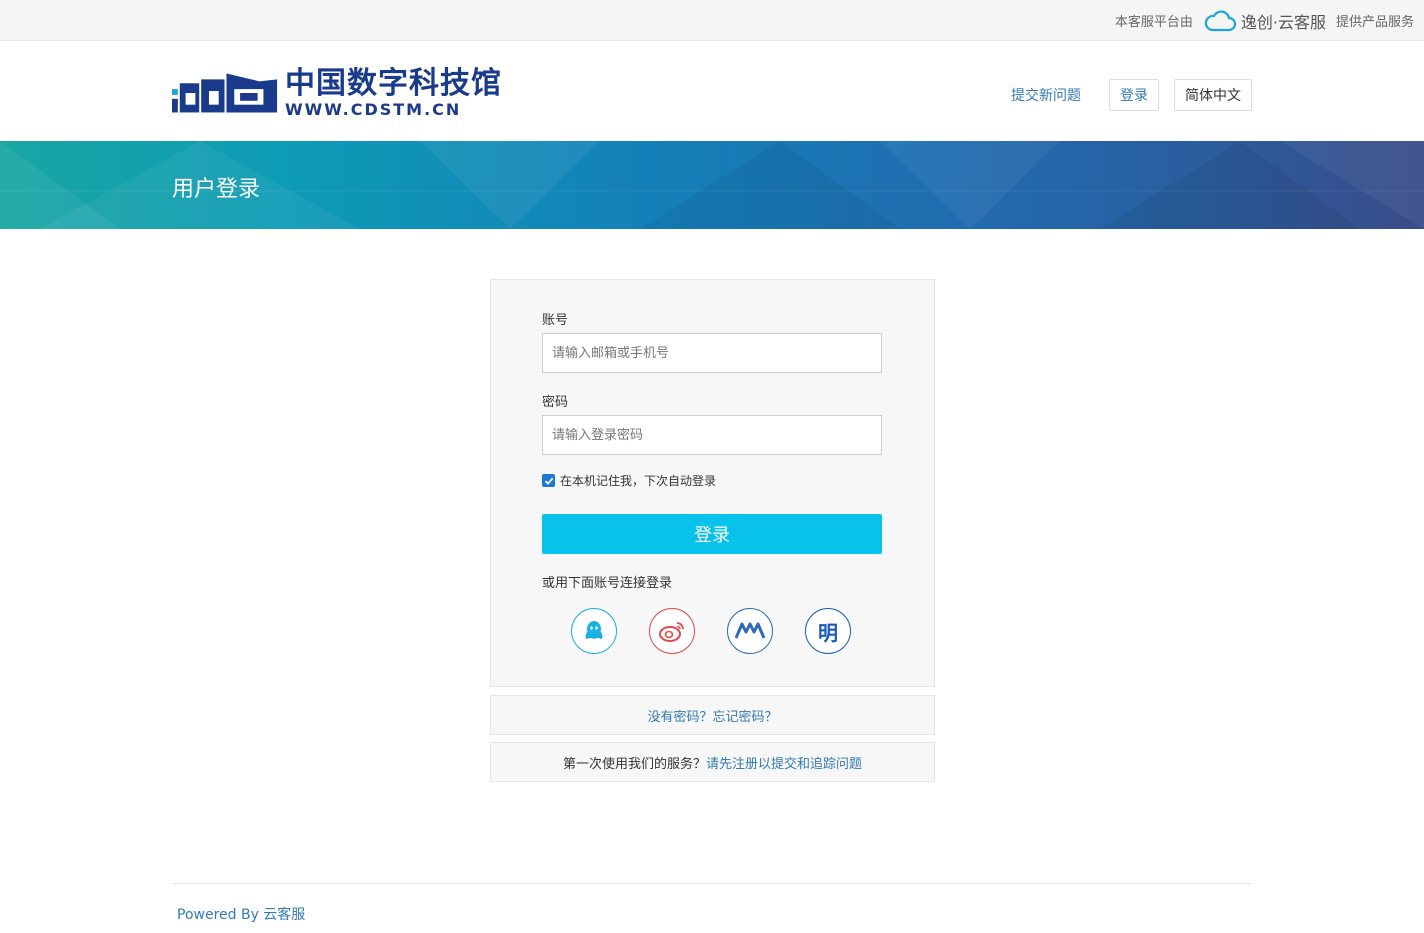  I want to click on logo-url: WWW.CDSTM.CN, so click(373, 109).